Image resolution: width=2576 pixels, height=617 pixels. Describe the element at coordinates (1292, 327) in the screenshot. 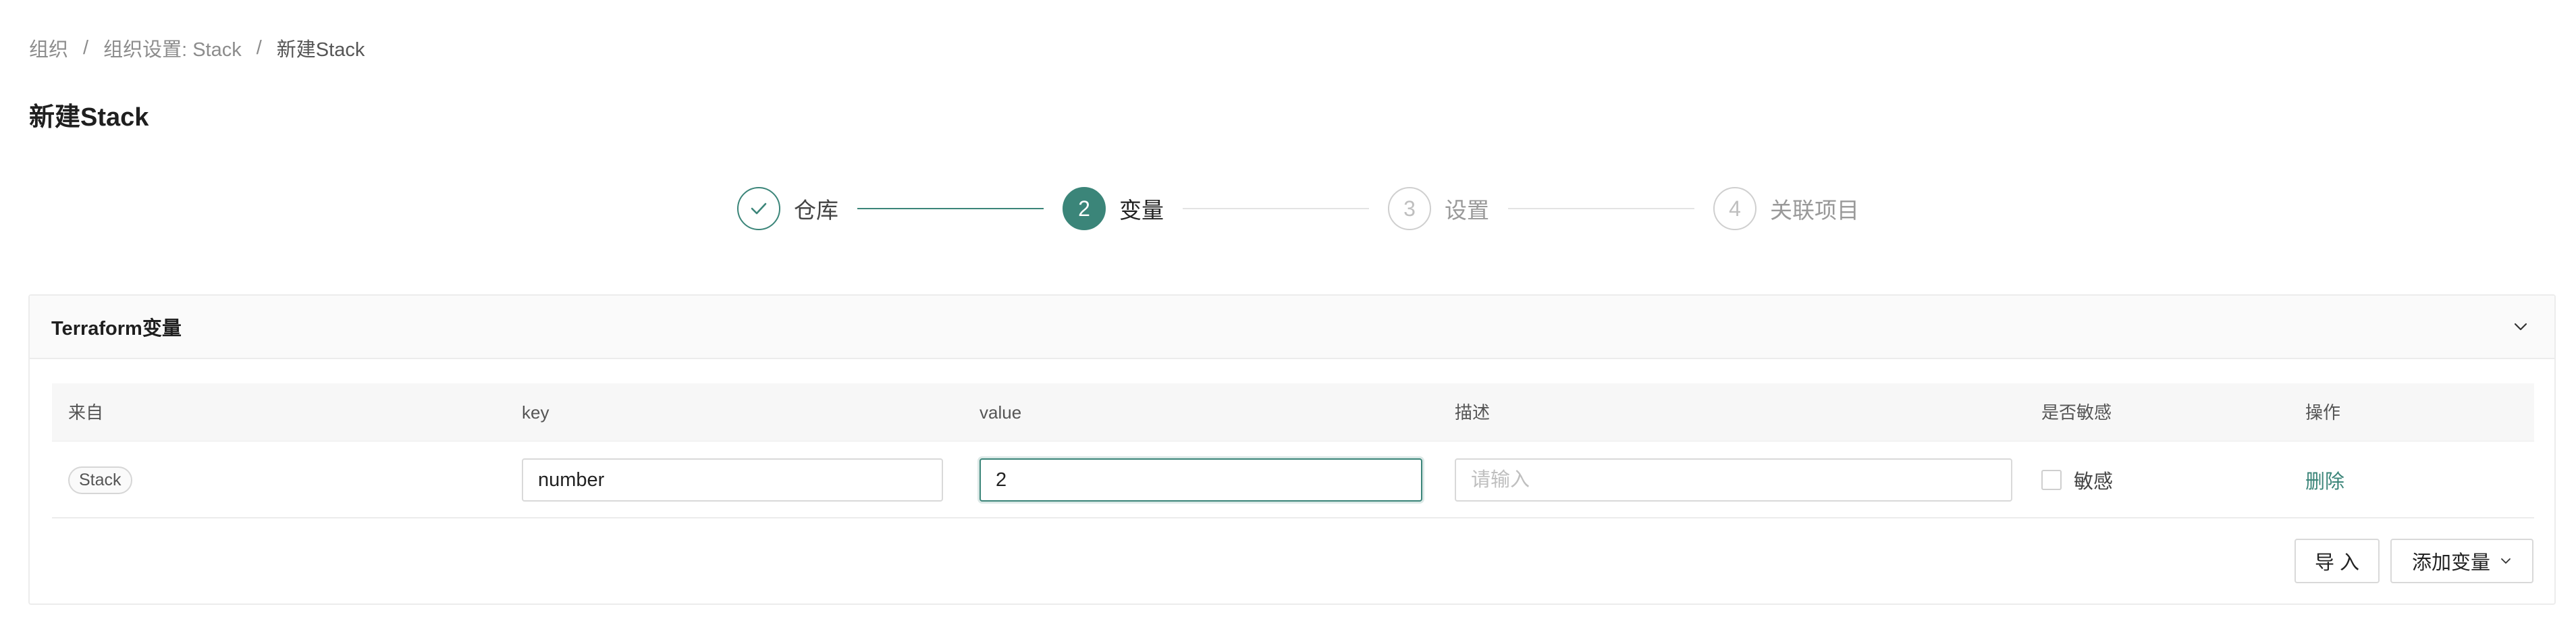

I see `panel-header: Terraform变量` at that location.